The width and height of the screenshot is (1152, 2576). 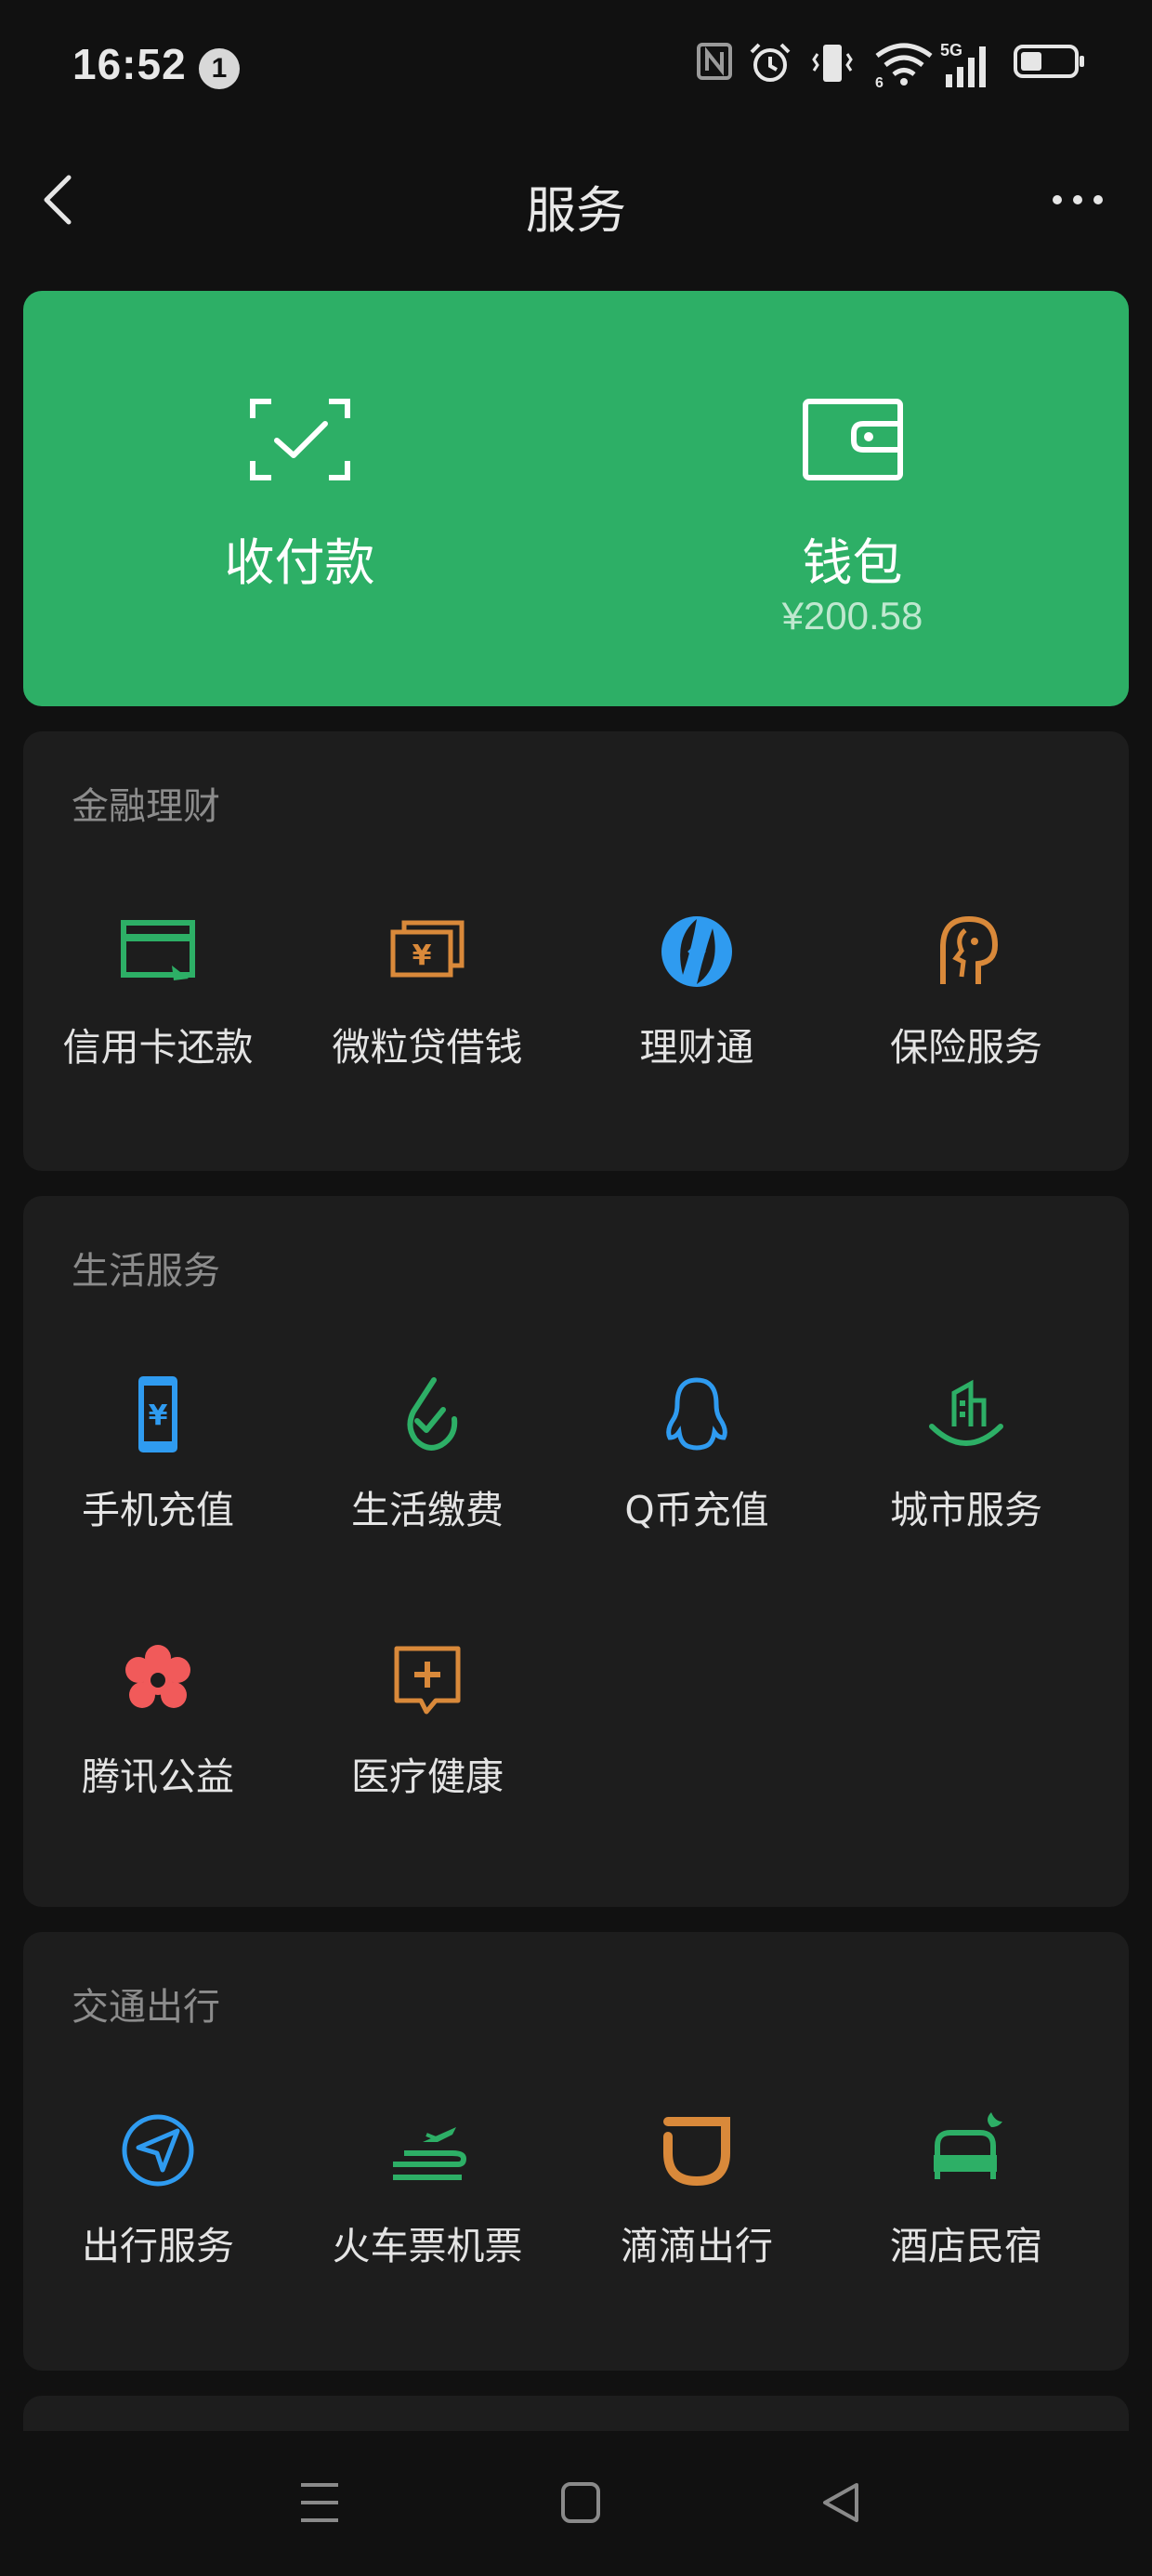 What do you see at coordinates (966, 2246) in the screenshot?
I see `grid-item-label: 酒店民宿` at bounding box center [966, 2246].